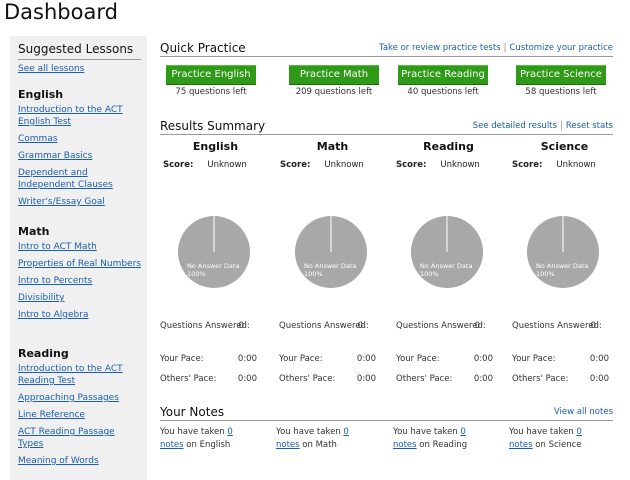 Image resolution: width=630 pixels, height=480 pixels. I want to click on notes-subject: on Math, so click(319, 445).